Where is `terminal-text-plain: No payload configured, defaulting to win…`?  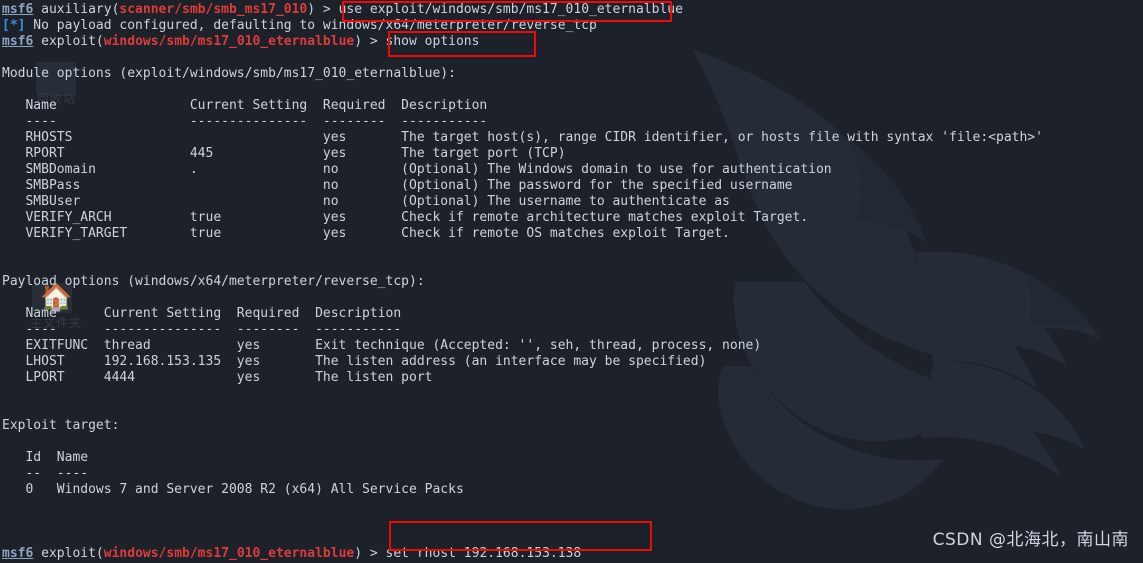
terminal-text-plain: No payload configured, defaulting to win… is located at coordinates (311, 25).